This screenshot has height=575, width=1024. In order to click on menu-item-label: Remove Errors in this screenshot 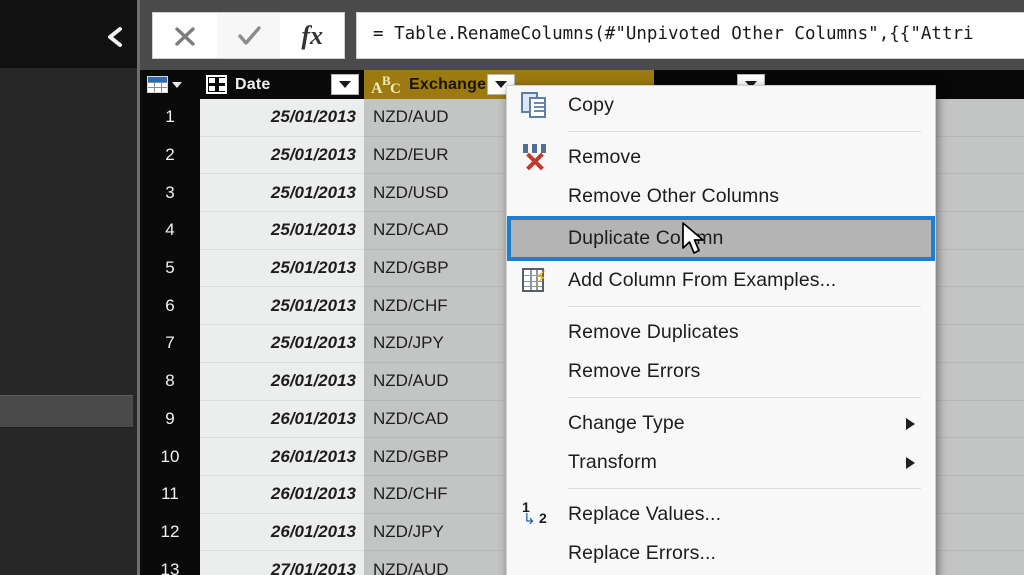, I will do `click(634, 371)`.